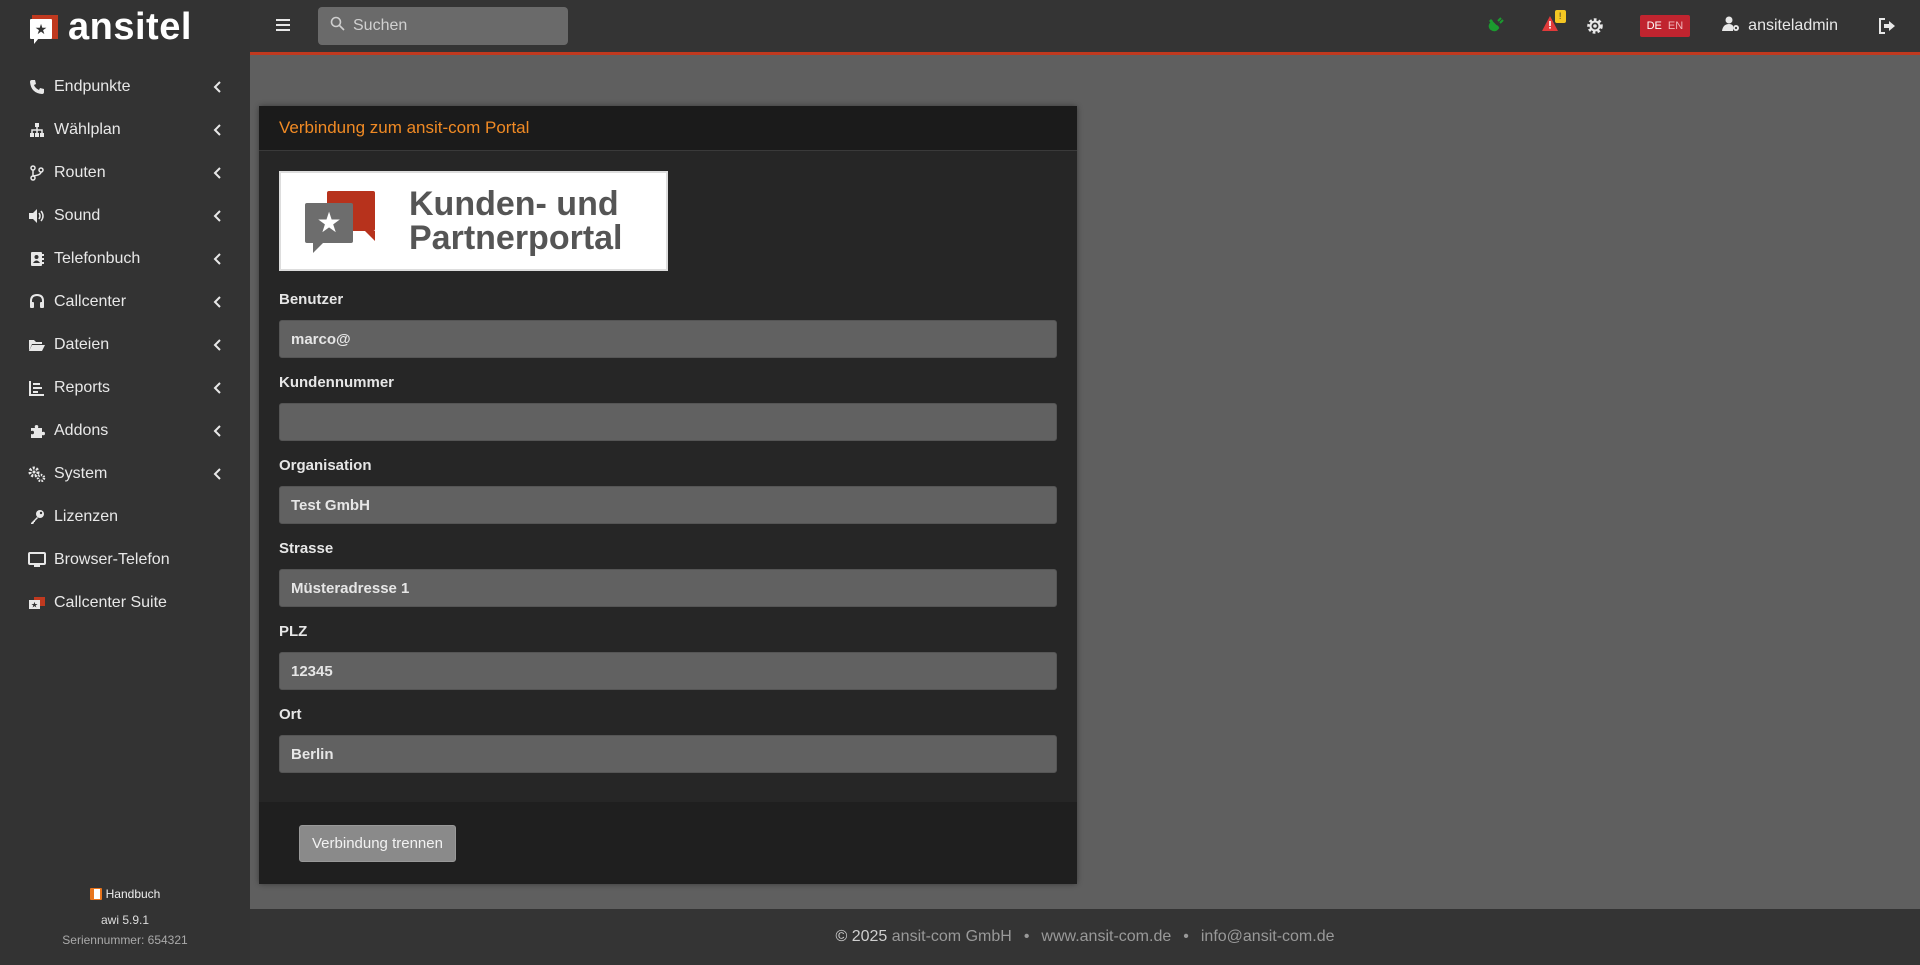  What do you see at coordinates (95, 894) in the screenshot?
I see `book-icon` at bounding box center [95, 894].